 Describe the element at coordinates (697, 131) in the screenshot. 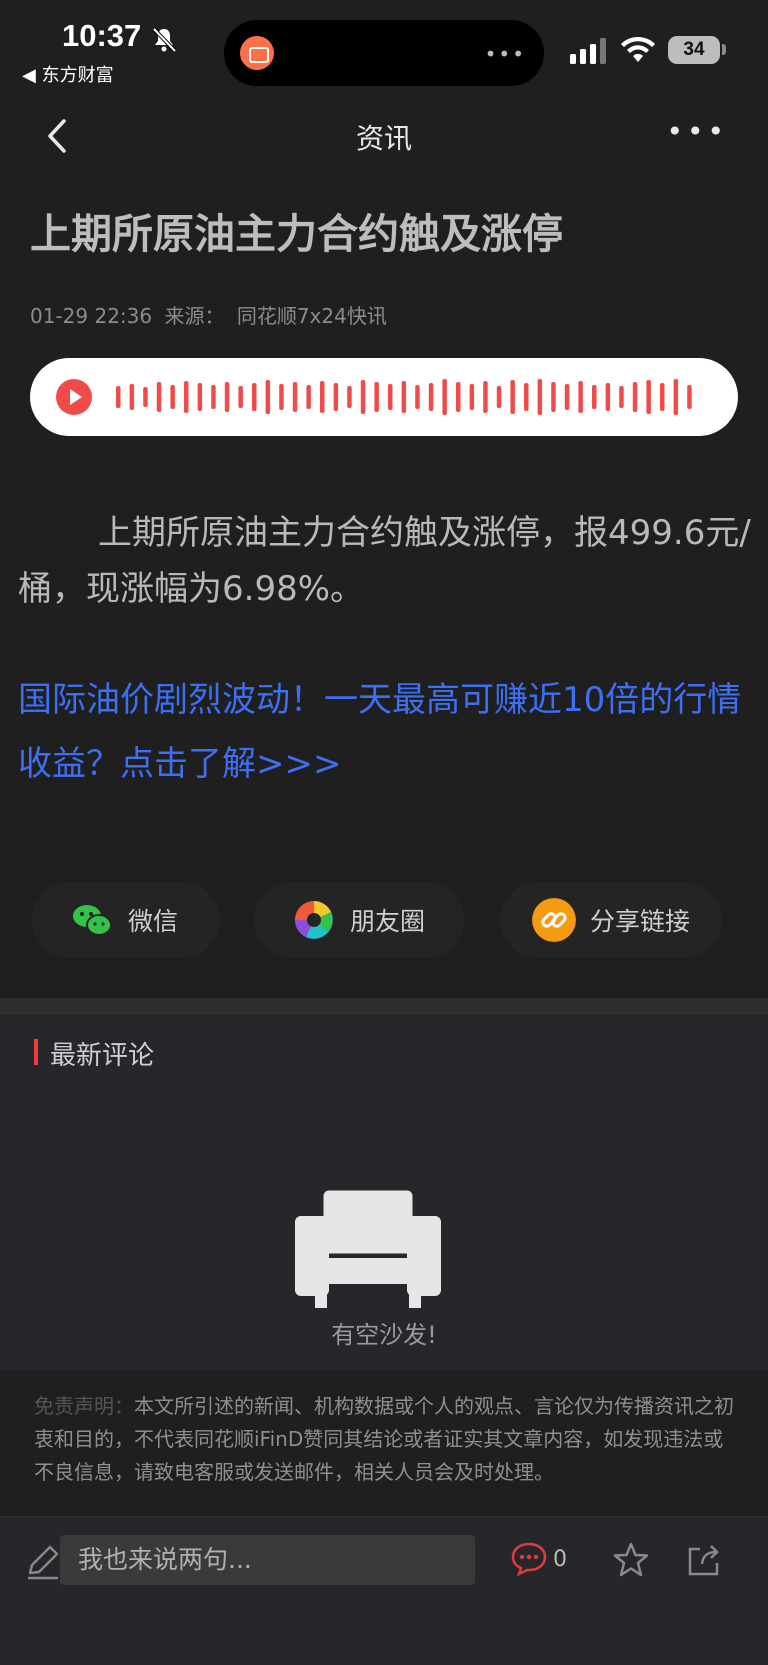

I see `more-icon: •••` at that location.